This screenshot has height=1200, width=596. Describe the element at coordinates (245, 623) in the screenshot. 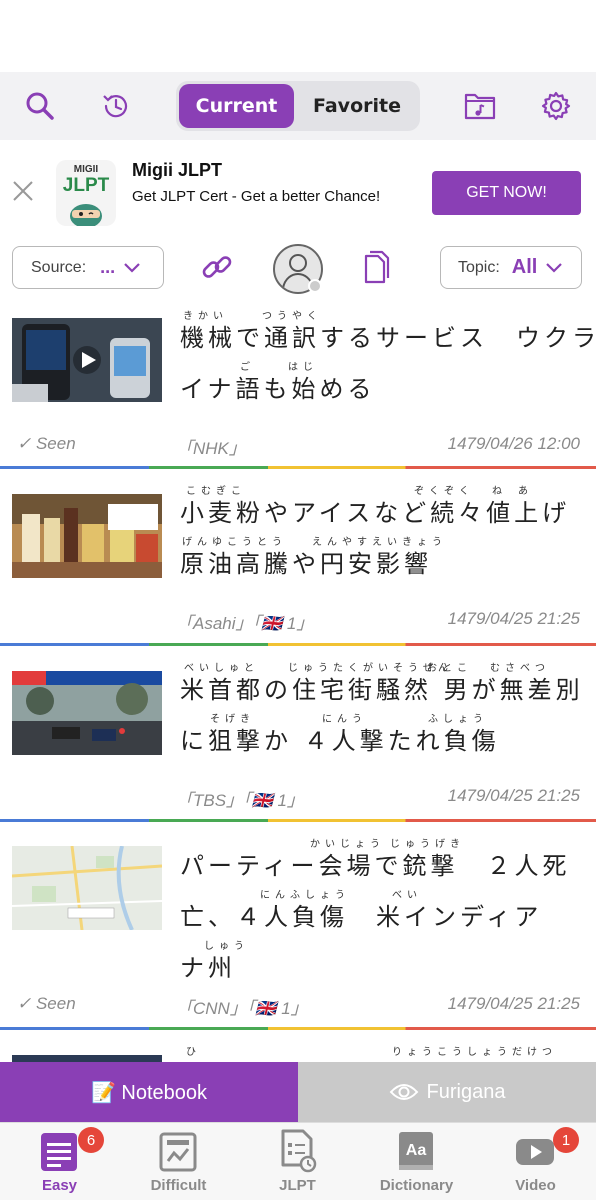

I see `source-tag: 「Asahi」「🇬🇧 1」` at that location.